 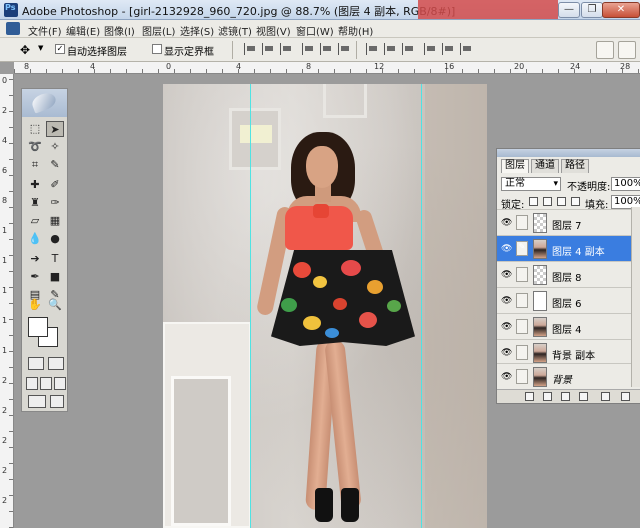 What do you see at coordinates (308, 49) in the screenshot?
I see `align-left-icon` at bounding box center [308, 49].